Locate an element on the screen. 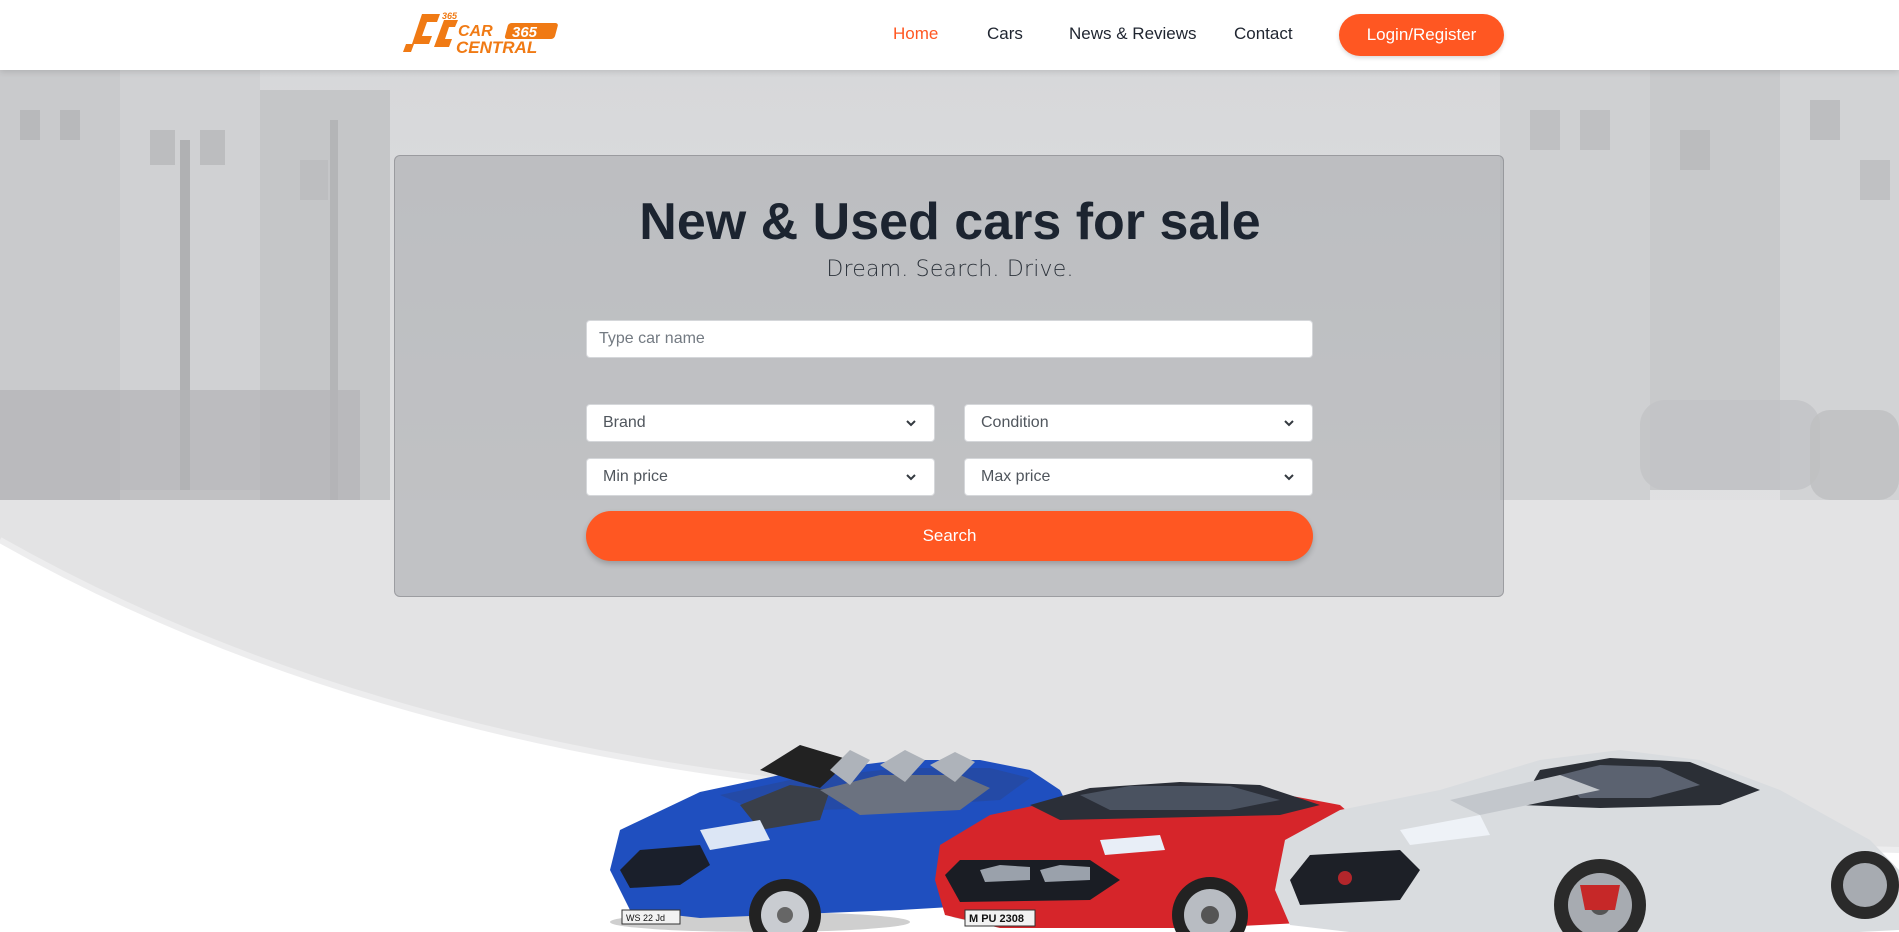  red-car-plate: M PU 2308 is located at coordinates (996, 919).